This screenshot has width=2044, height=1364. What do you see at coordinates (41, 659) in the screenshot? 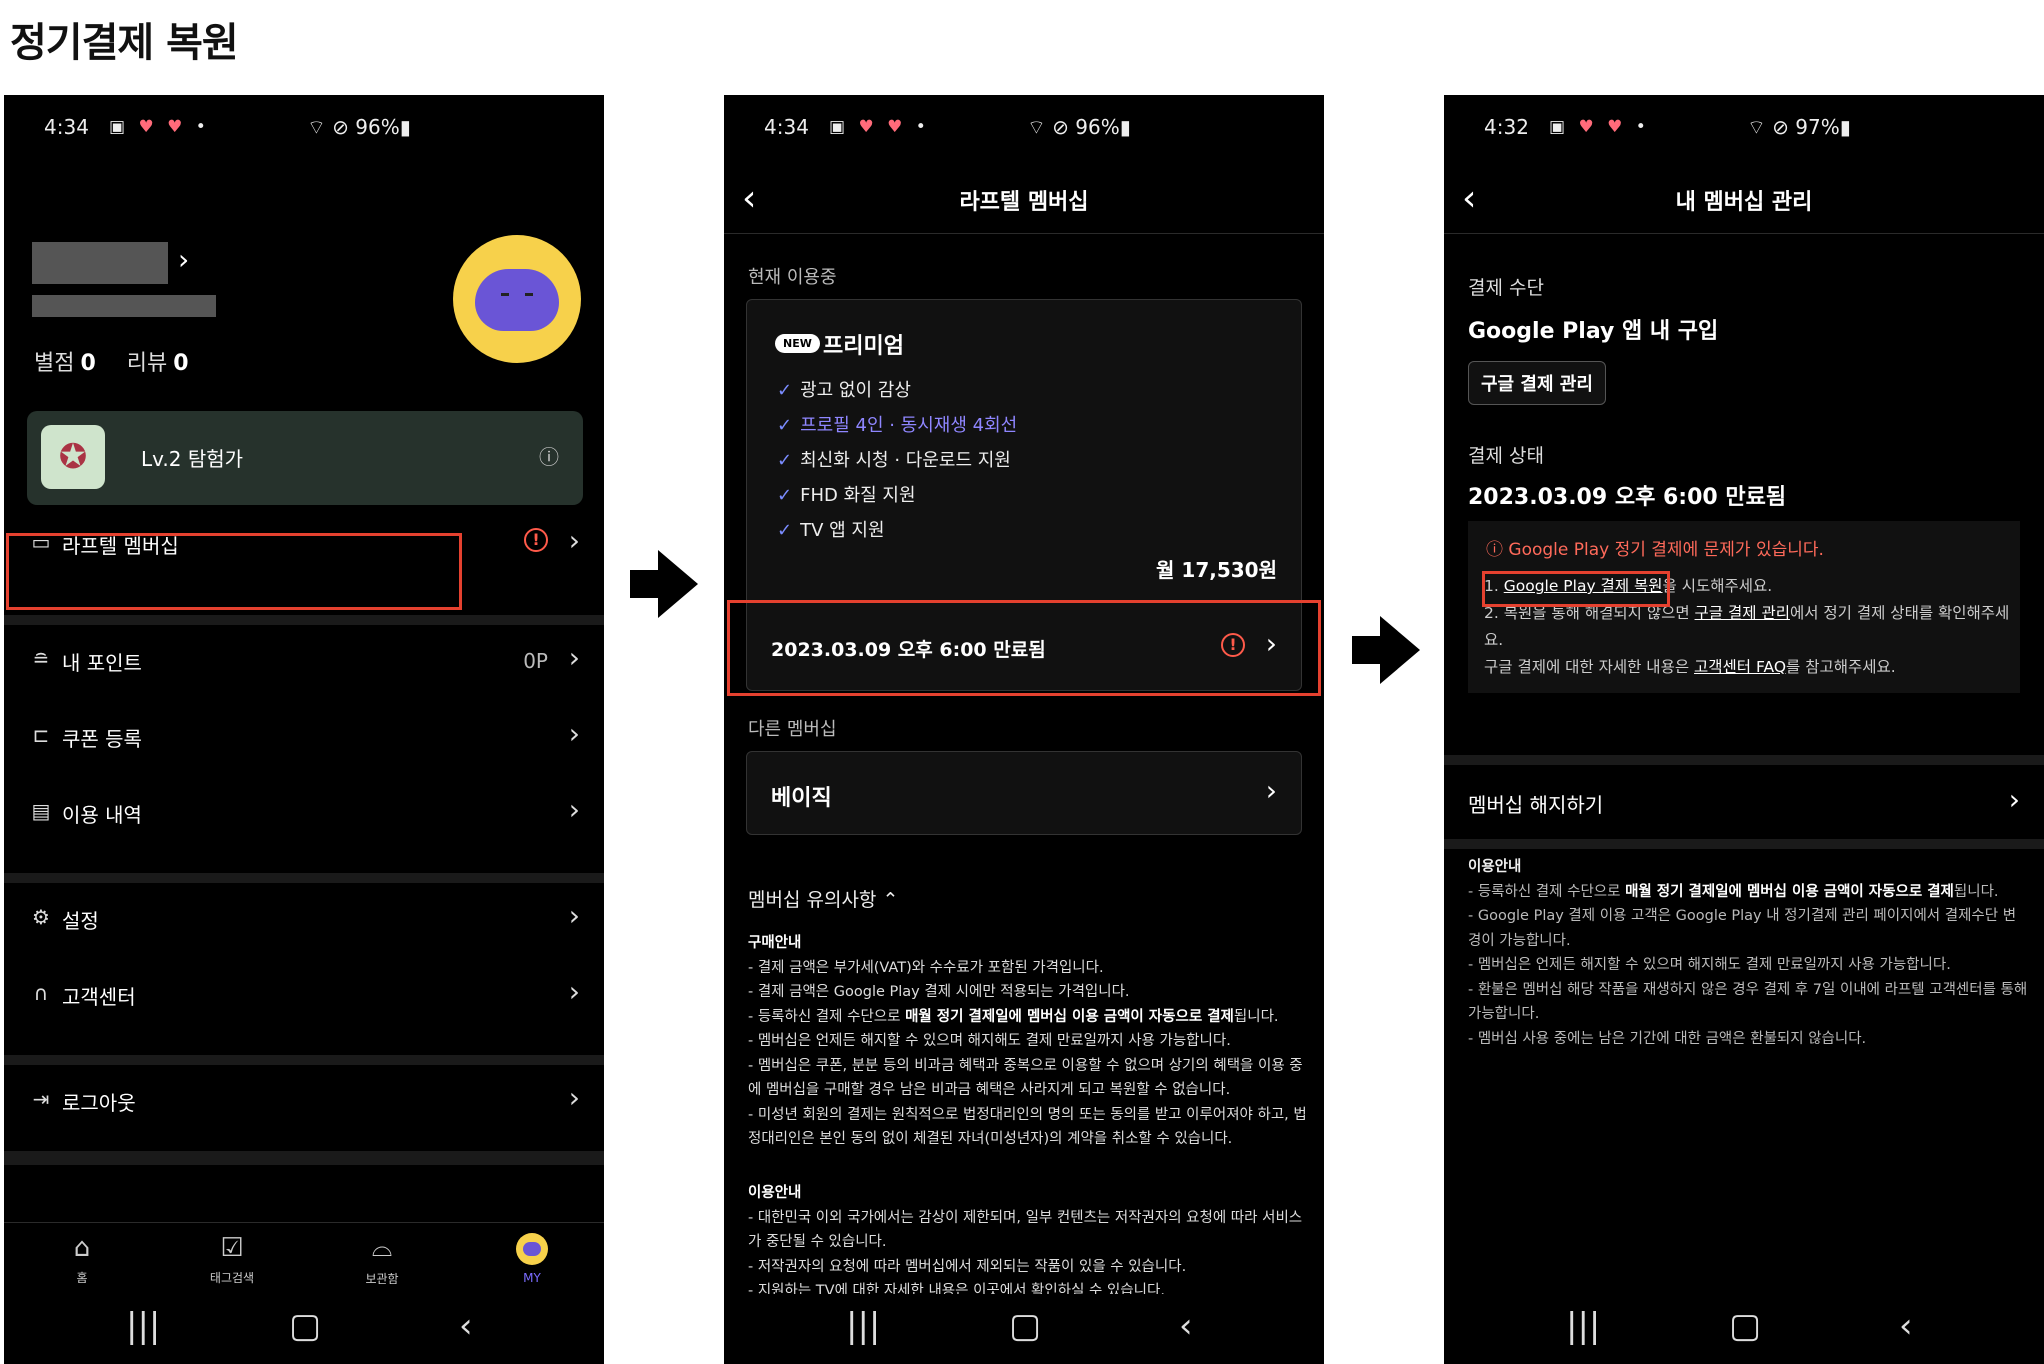
I see `coin-stack-icon: ≘` at bounding box center [41, 659].